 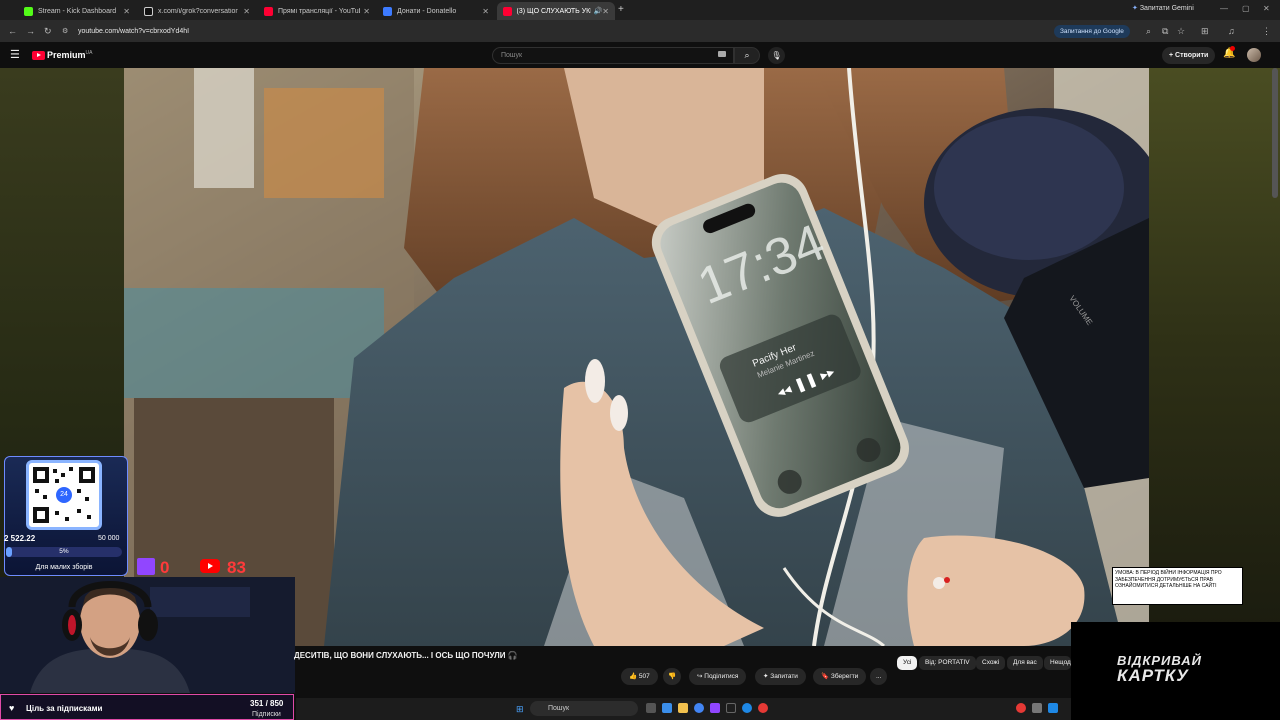 What do you see at coordinates (1224, 8) in the screenshot?
I see `minimize-button: —` at bounding box center [1224, 8].